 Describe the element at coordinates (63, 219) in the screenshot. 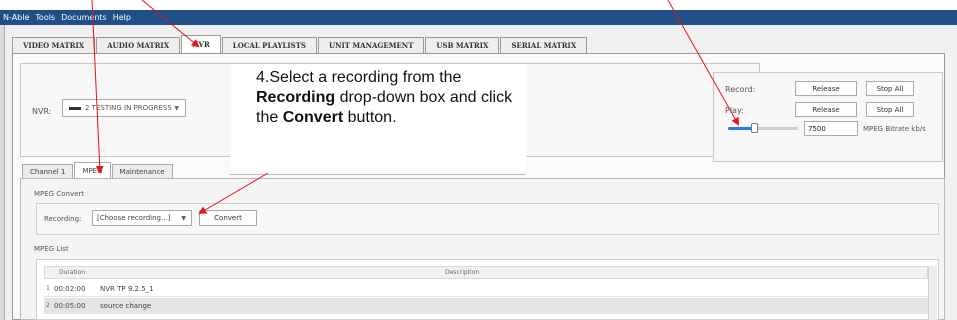

I see `recording-label: Recording:` at that location.